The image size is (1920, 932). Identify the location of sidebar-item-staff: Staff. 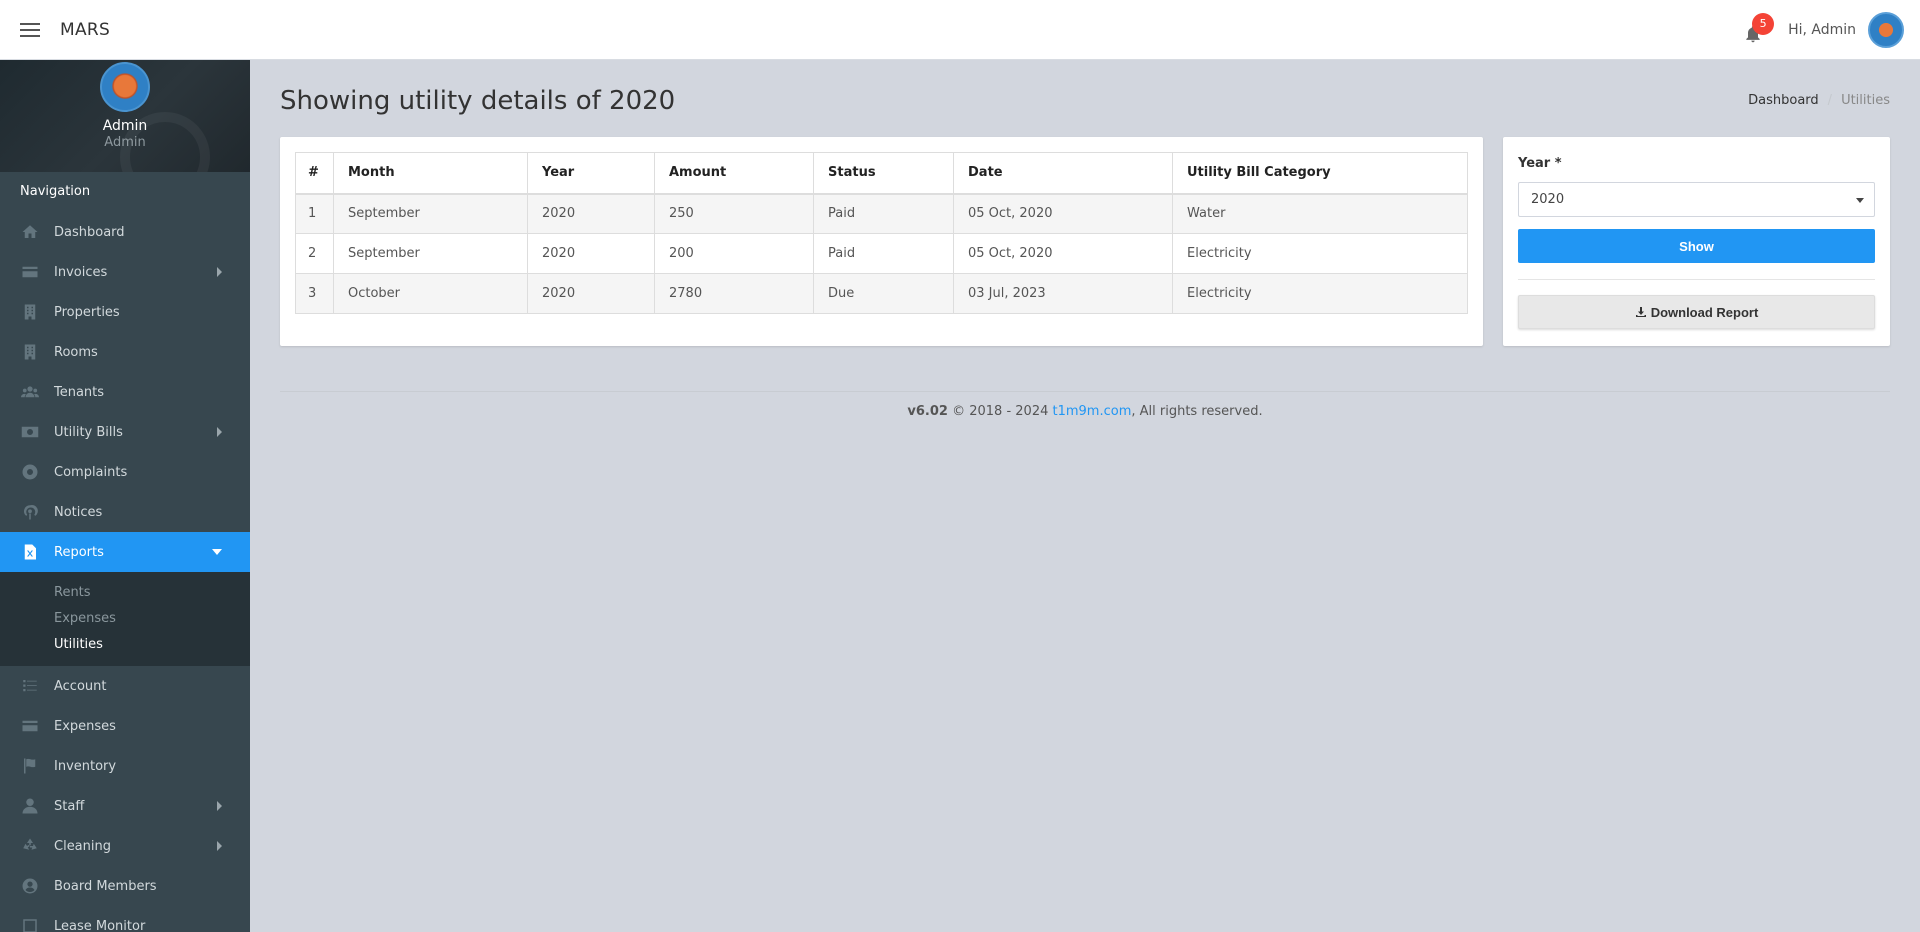
(125, 806).